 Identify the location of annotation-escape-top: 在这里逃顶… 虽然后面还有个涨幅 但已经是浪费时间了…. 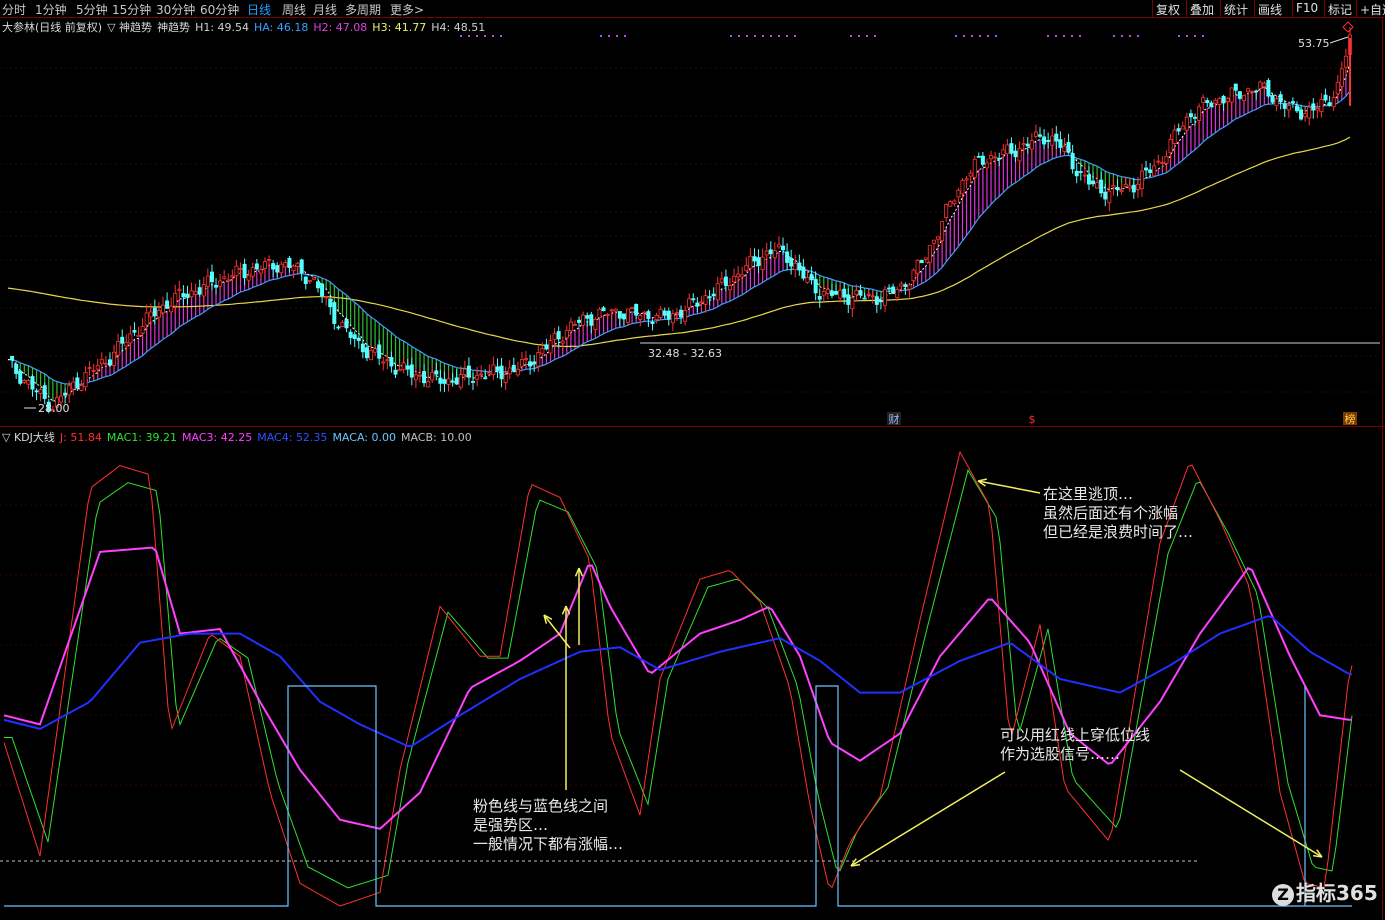
(1118, 513).